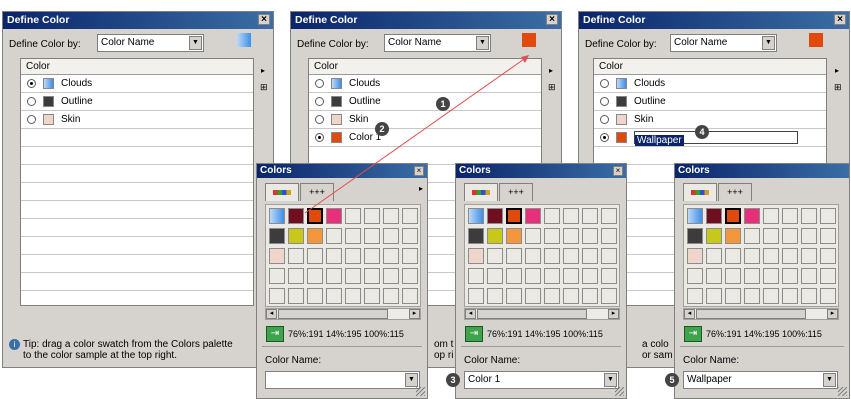 Image resolution: width=851 pixels, height=399 pixels. What do you see at coordinates (419, 171) in the screenshot?
I see `close-icon: ×` at bounding box center [419, 171].